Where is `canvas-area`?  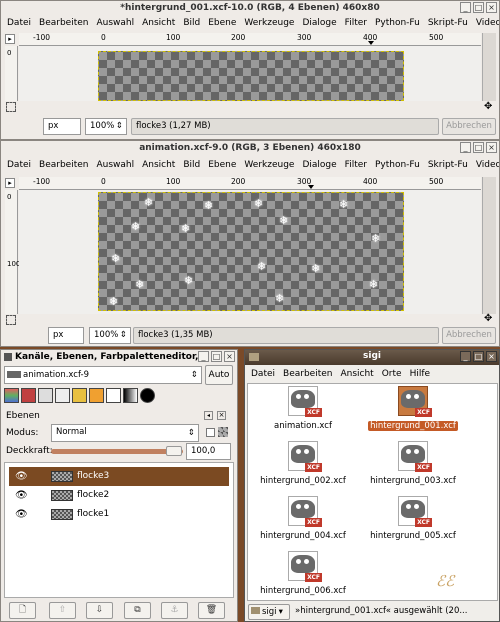 canvas-area is located at coordinates (250, 73).